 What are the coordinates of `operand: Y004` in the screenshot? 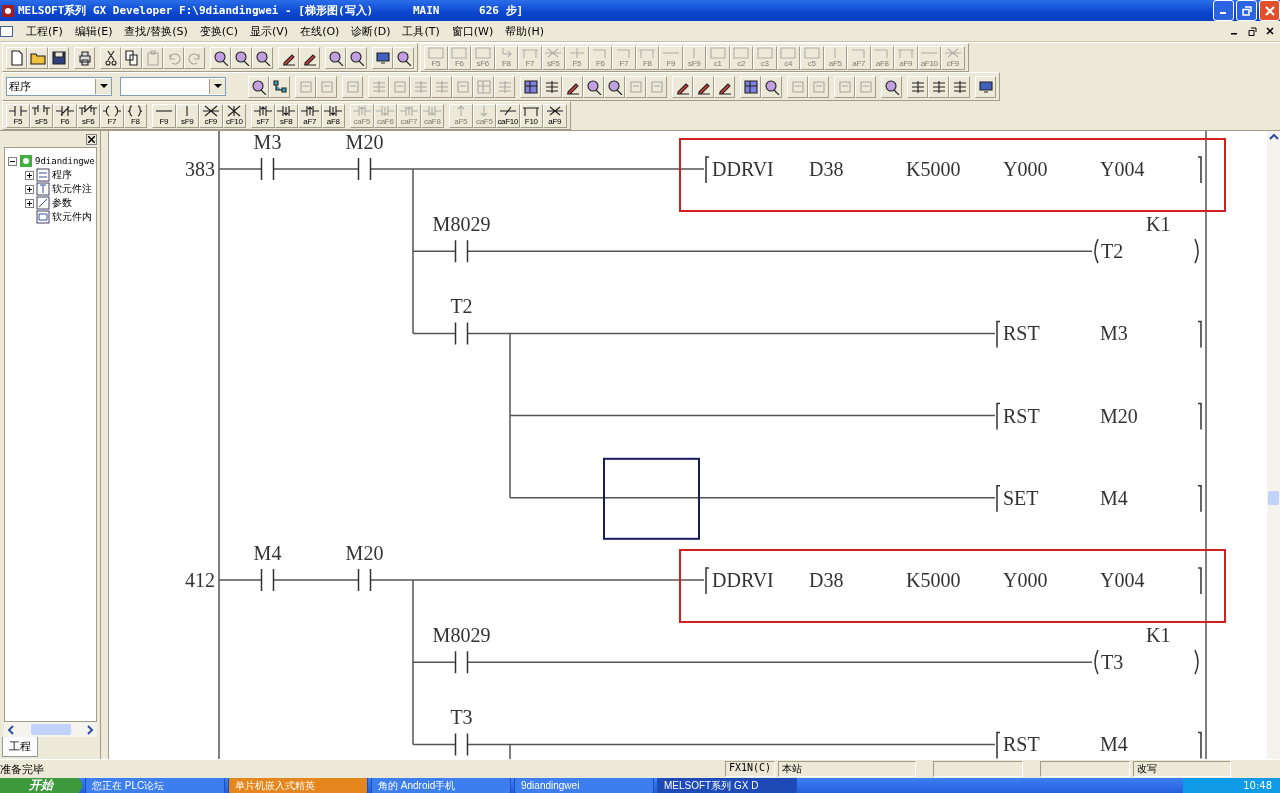 It's located at (1122, 169).